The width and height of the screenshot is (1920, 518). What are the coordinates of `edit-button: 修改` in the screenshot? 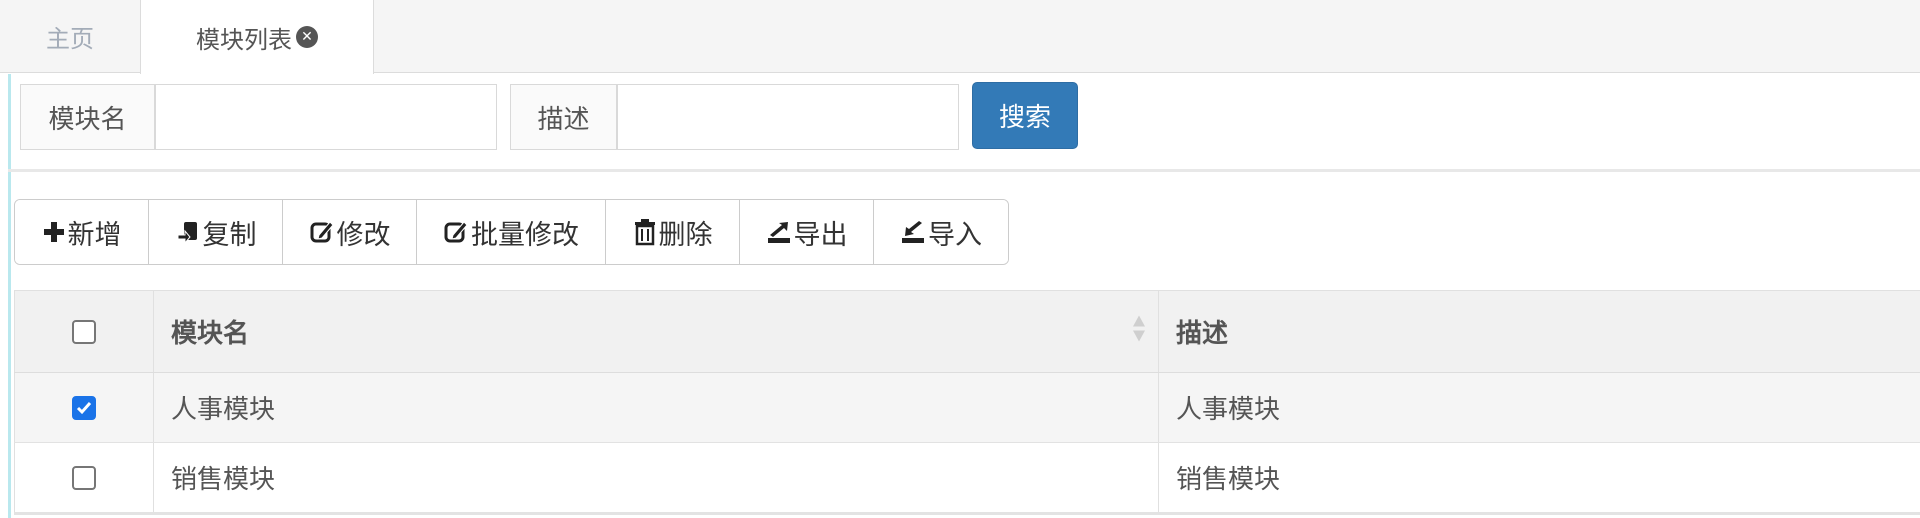 It's located at (350, 232).